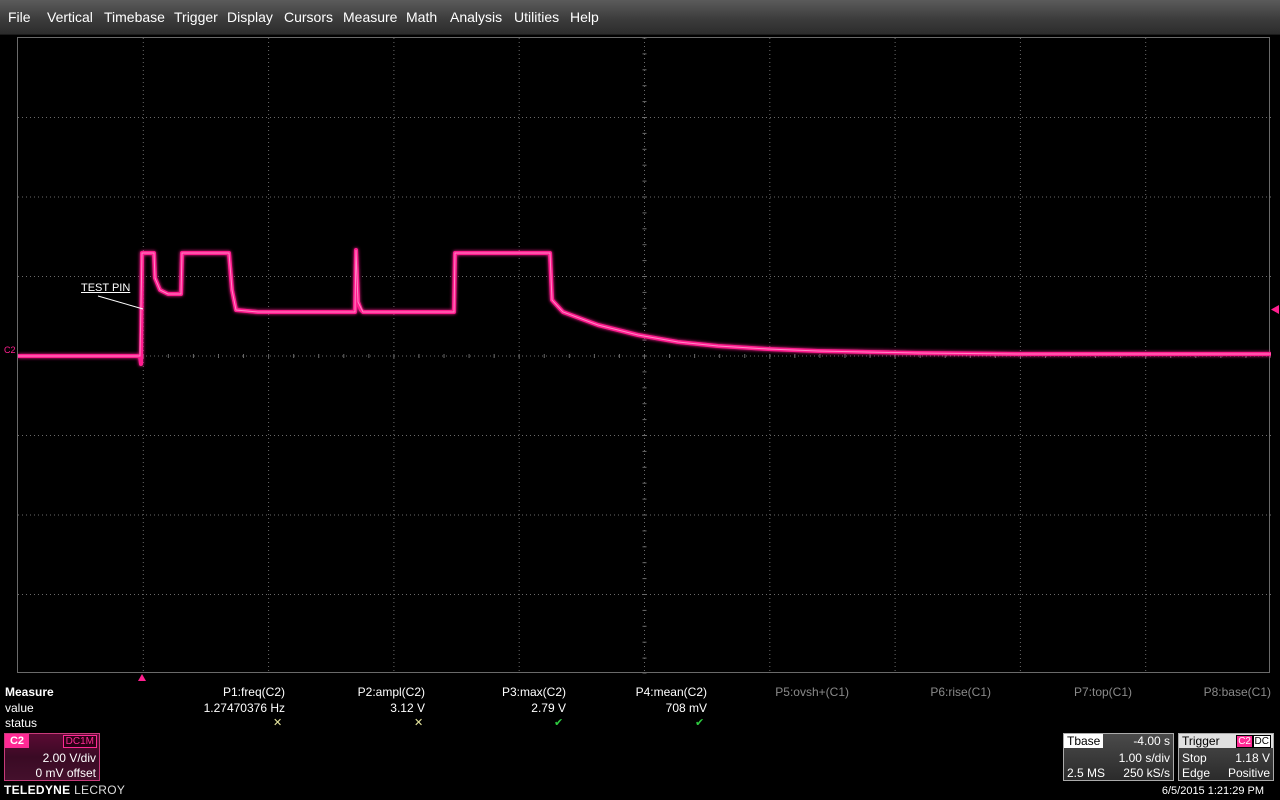 The image size is (1280, 800). I want to click on annotation-test-pin: TEST PIN, so click(106, 288).